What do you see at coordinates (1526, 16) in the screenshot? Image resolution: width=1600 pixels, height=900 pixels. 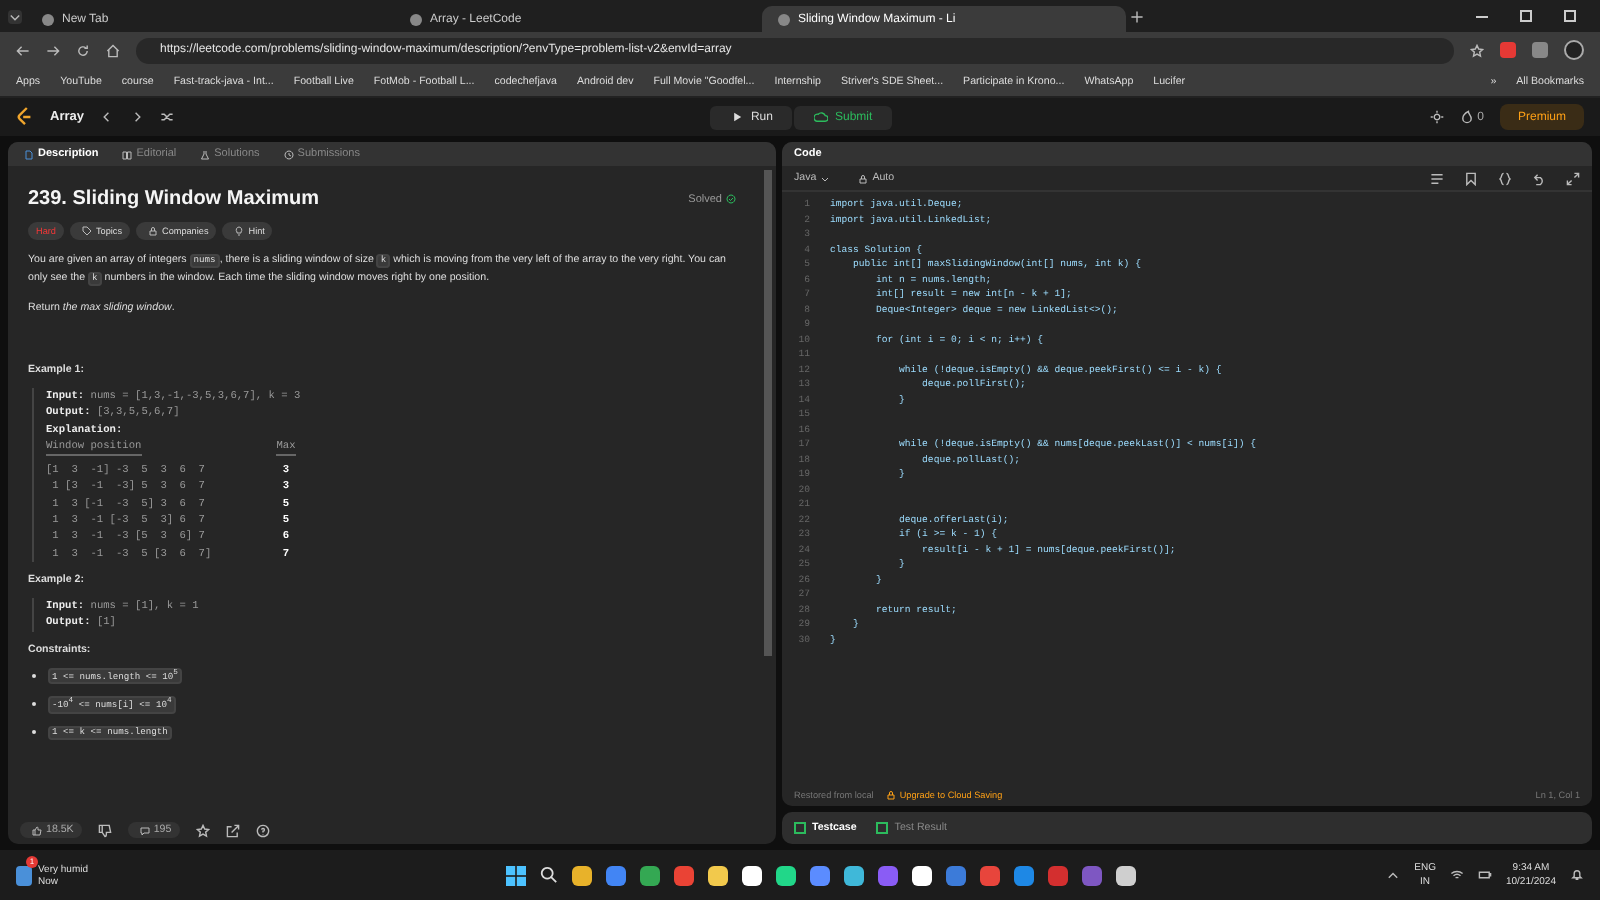 I see `maximize-icon` at bounding box center [1526, 16].